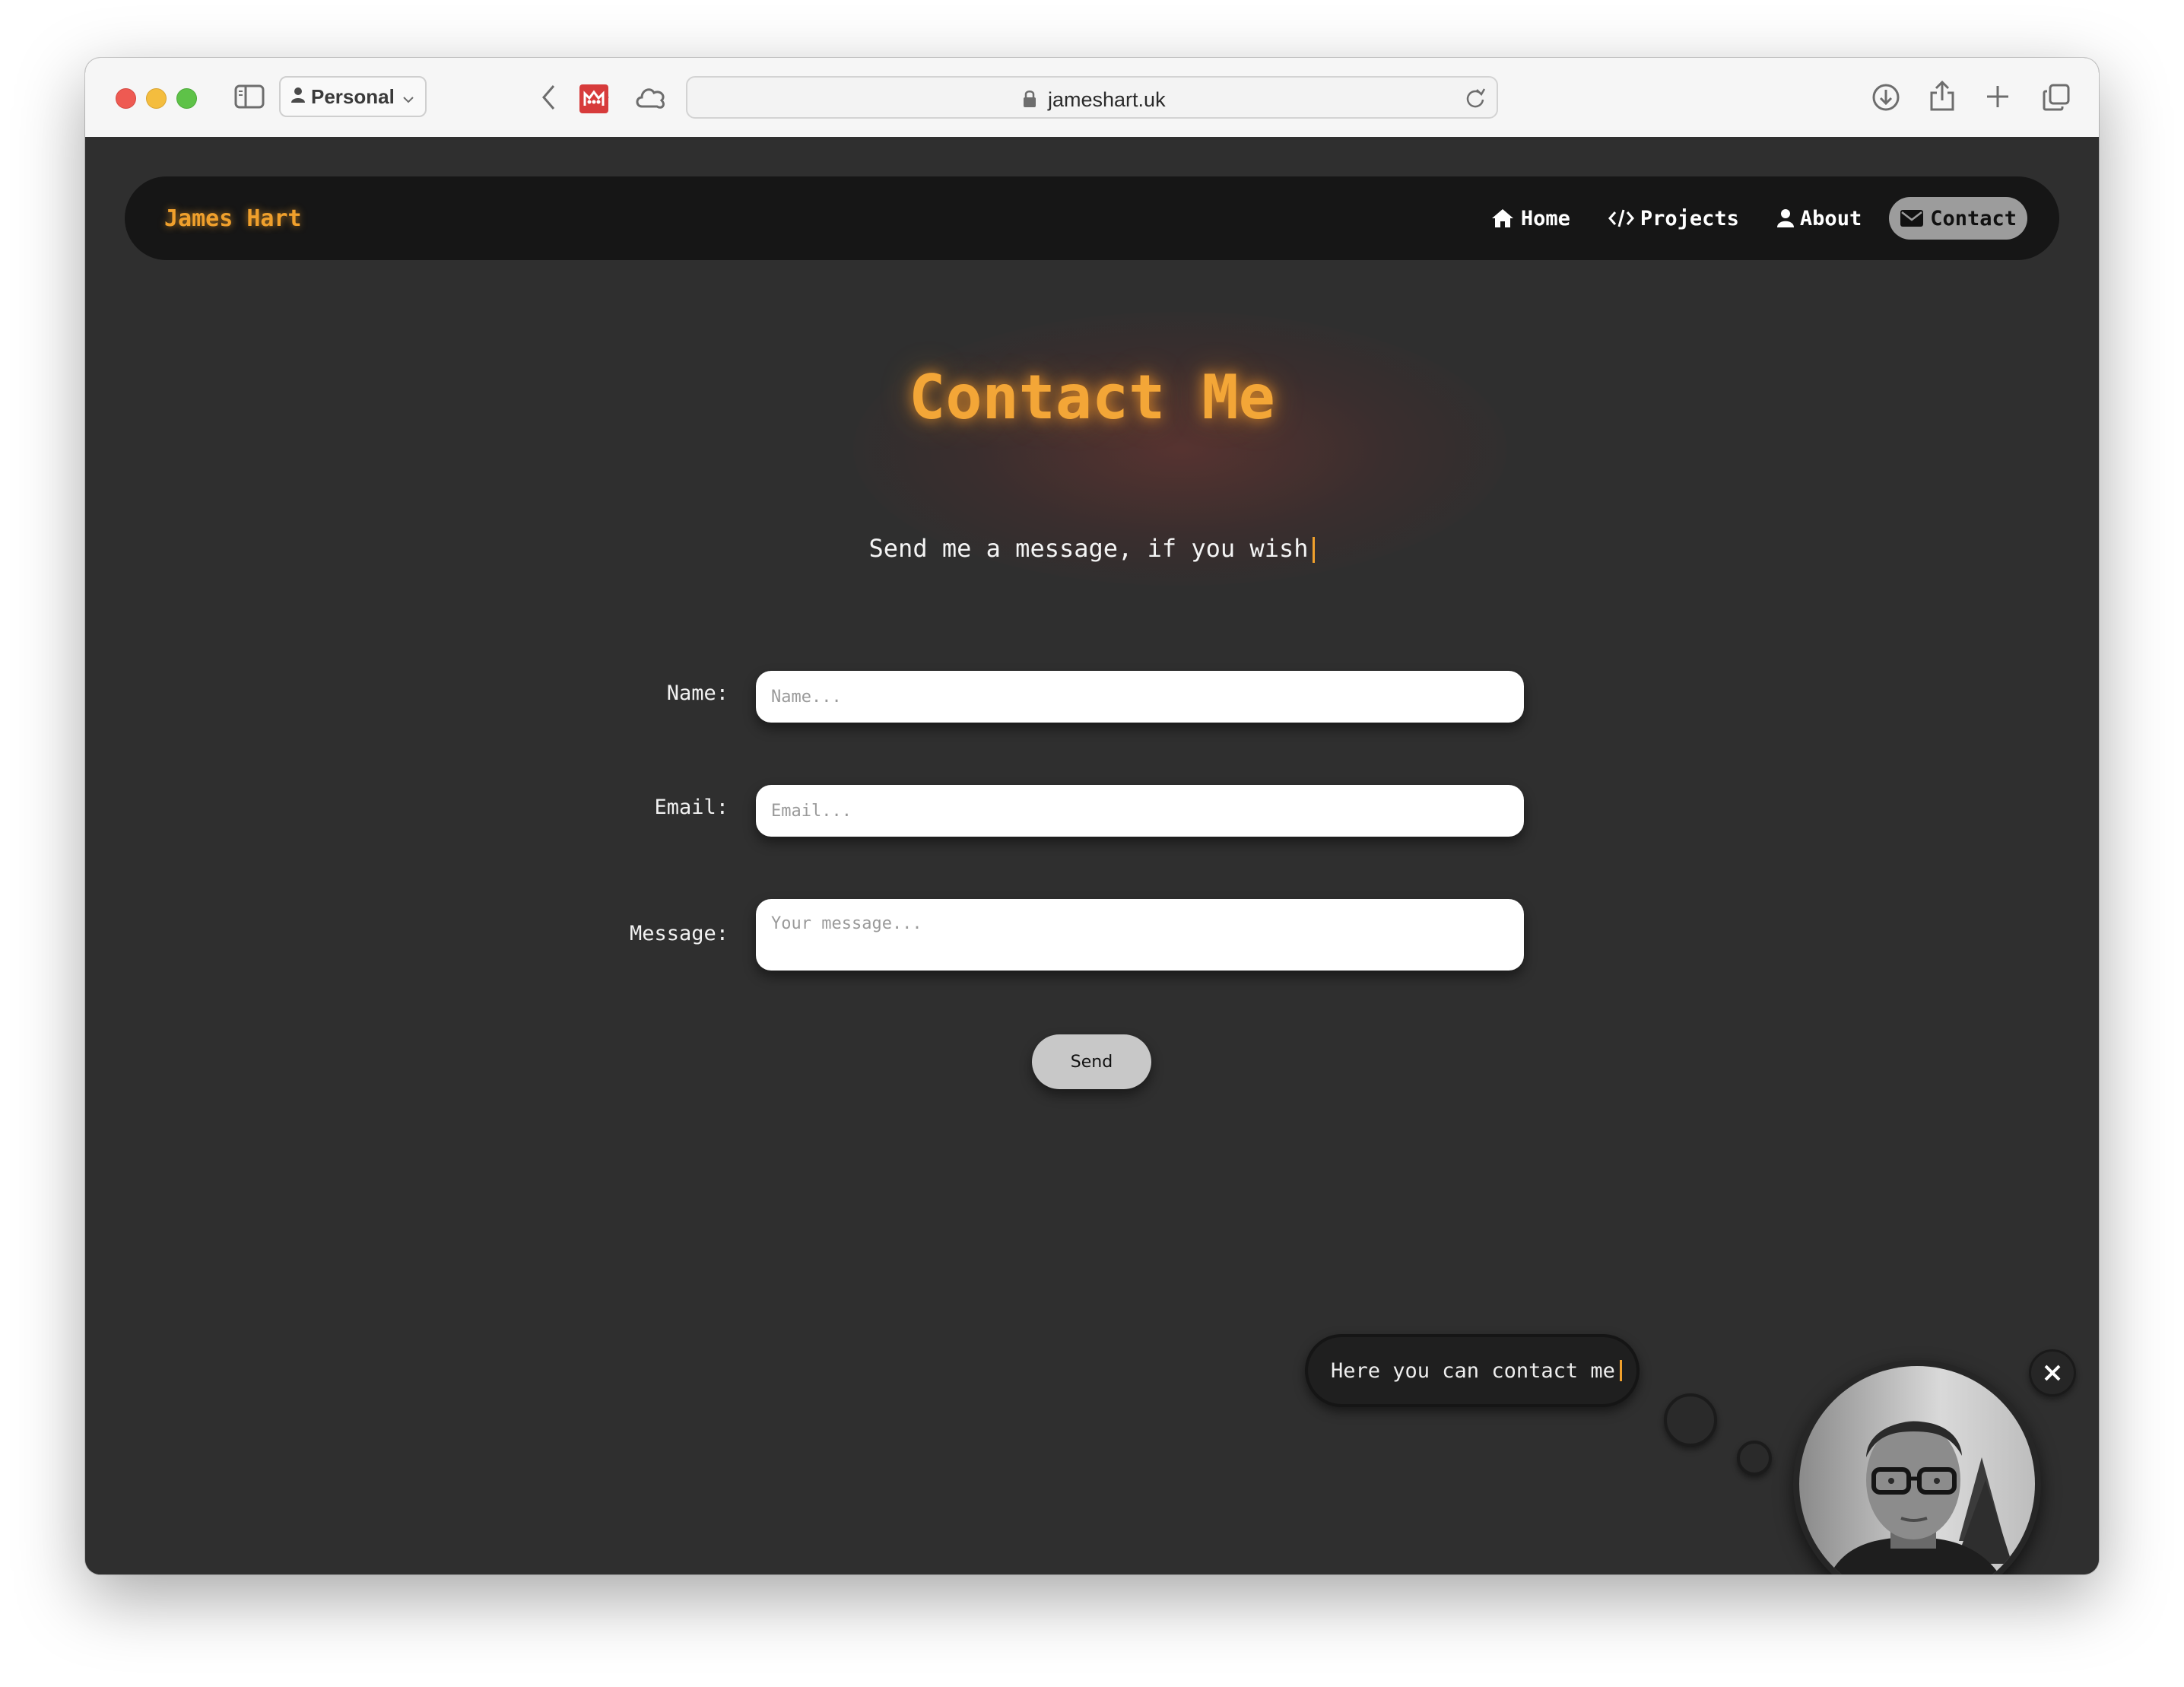 The image size is (2184, 1687). What do you see at coordinates (1140, 935) in the screenshot?
I see `message-textarea` at bounding box center [1140, 935].